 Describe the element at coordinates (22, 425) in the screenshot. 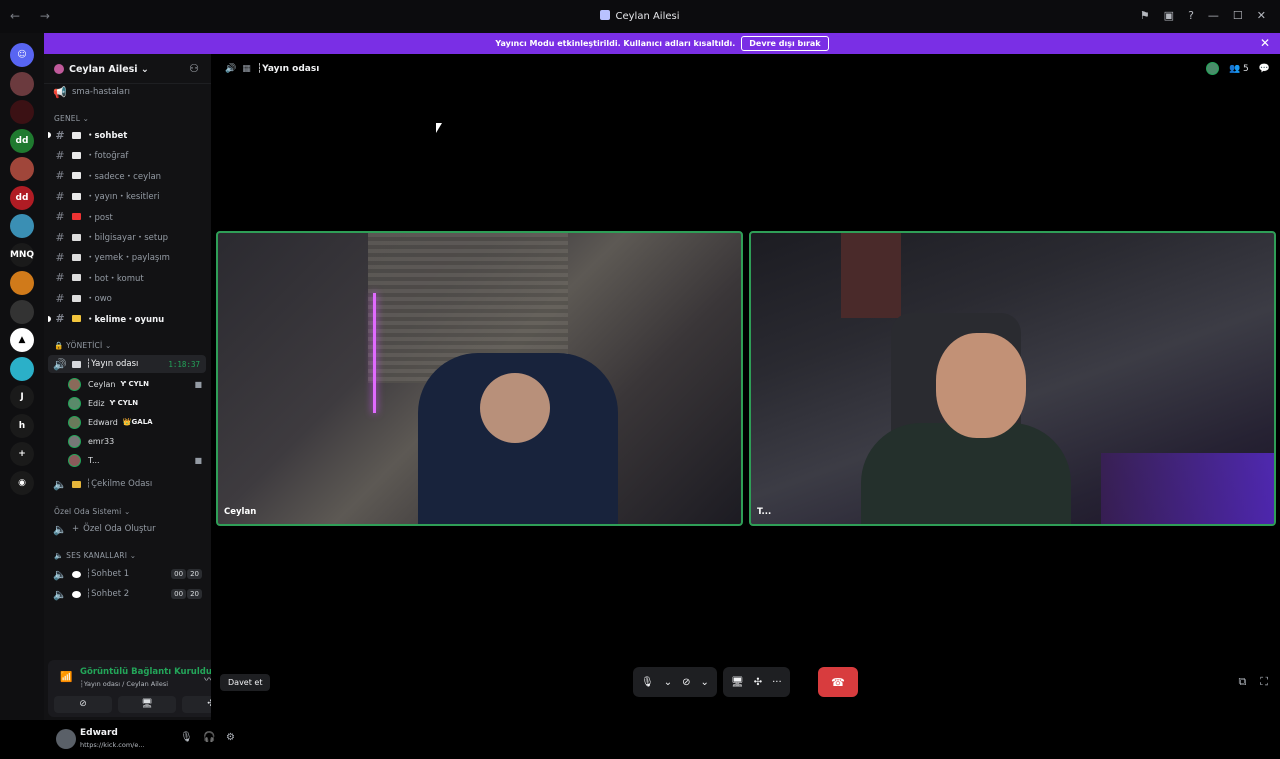

I see `server-icon-server-14: h` at that location.